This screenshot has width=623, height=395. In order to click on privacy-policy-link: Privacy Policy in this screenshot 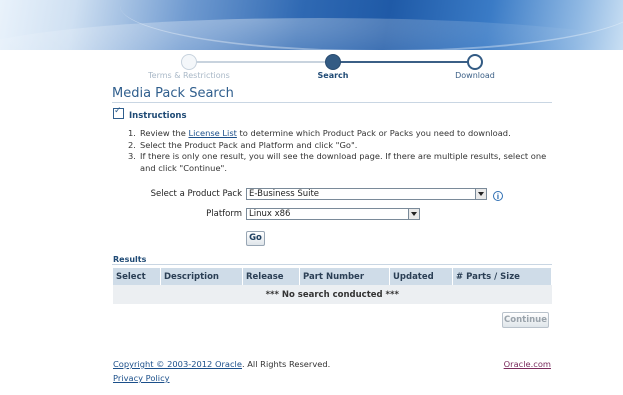, I will do `click(141, 378)`.